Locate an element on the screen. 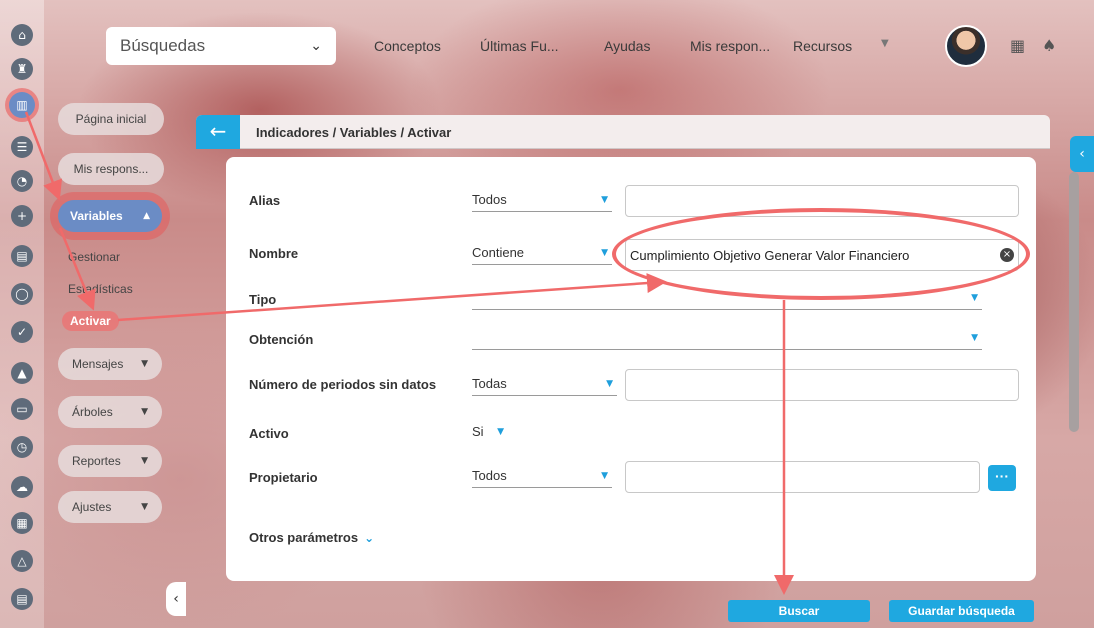  menu-icon: ☰ is located at coordinates (22, 147).